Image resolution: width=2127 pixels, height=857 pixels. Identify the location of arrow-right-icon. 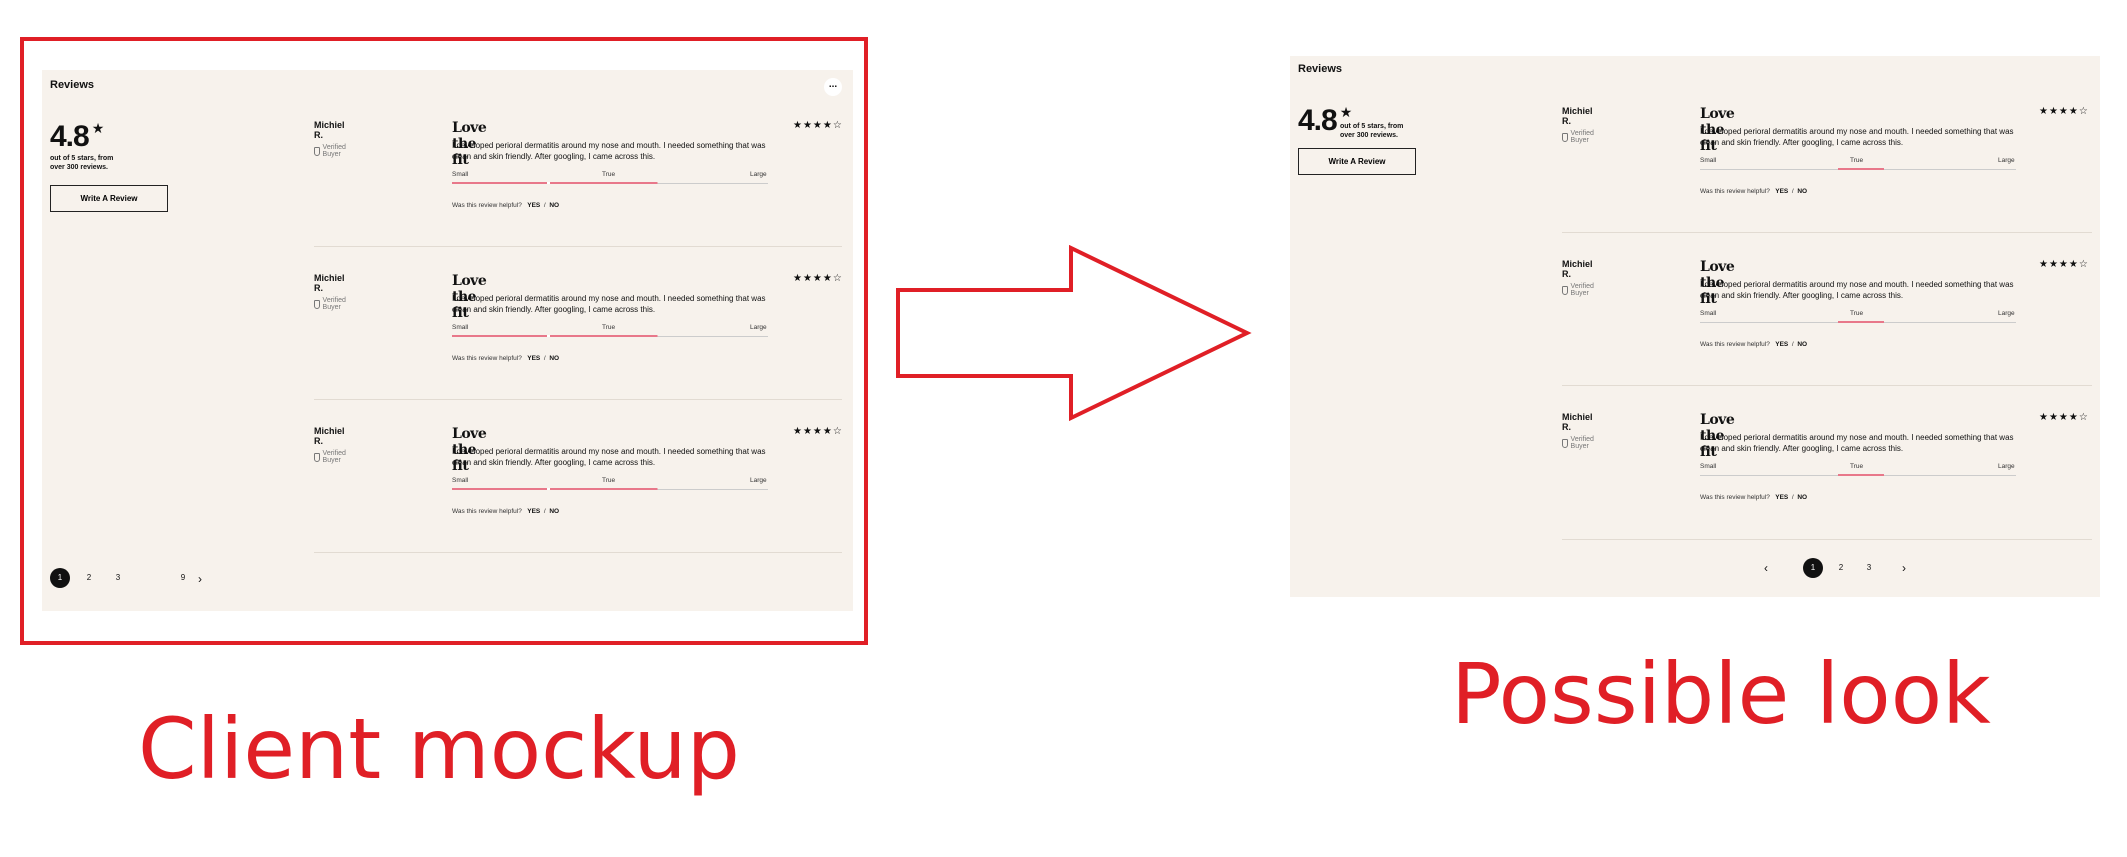
(1074, 333).